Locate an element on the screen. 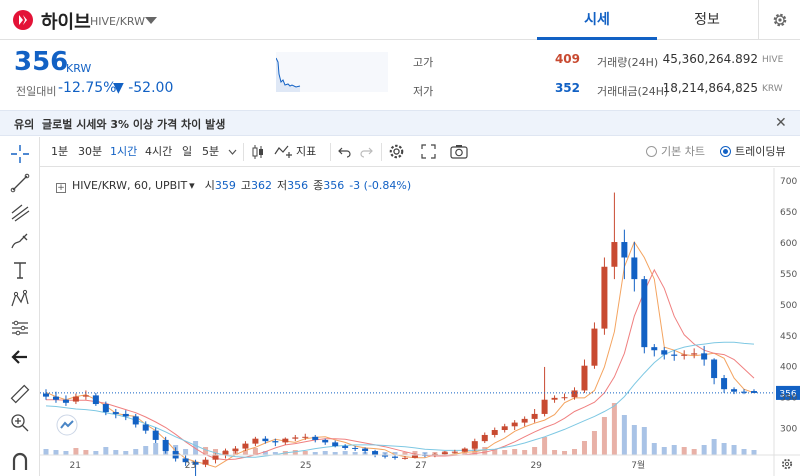 Image resolution: width=800 pixels, height=476 pixels. magnet-icon is located at coordinates (20, 461).